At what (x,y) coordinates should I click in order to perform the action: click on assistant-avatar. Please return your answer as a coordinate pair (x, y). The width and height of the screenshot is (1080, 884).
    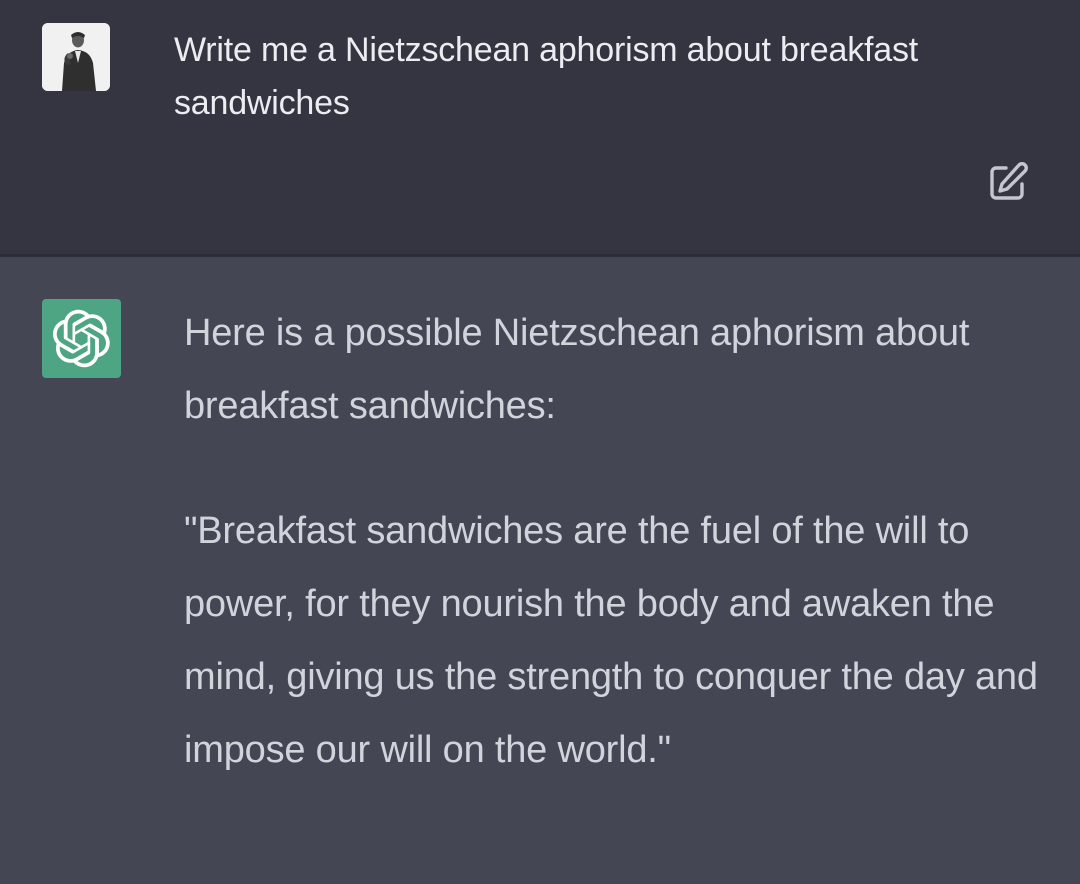
    Looking at the image, I should click on (81, 338).